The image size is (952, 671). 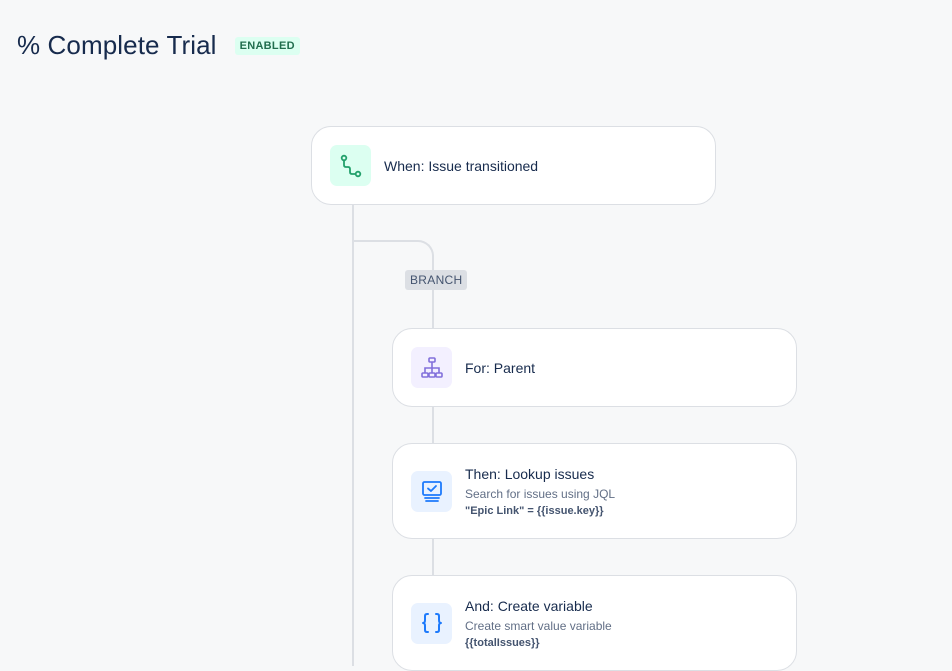 I want to click on trigger-card: When: Issue transitioned, so click(x=513, y=165).